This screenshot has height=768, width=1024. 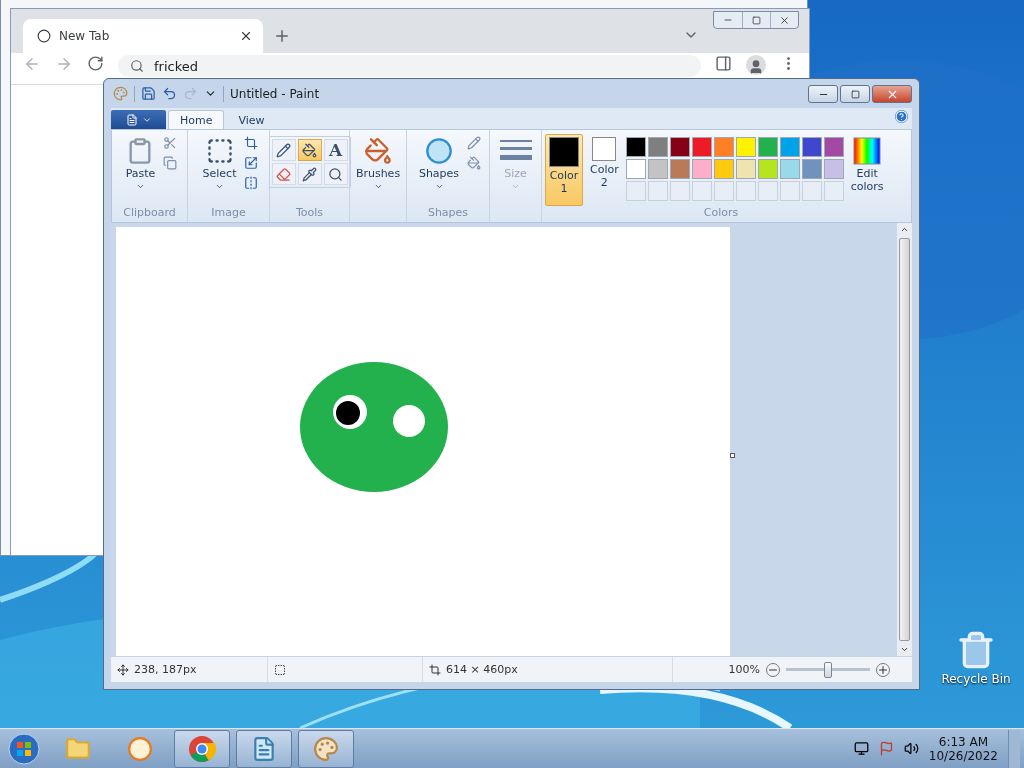 I want to click on side-panel-icon, so click(x=723, y=63).